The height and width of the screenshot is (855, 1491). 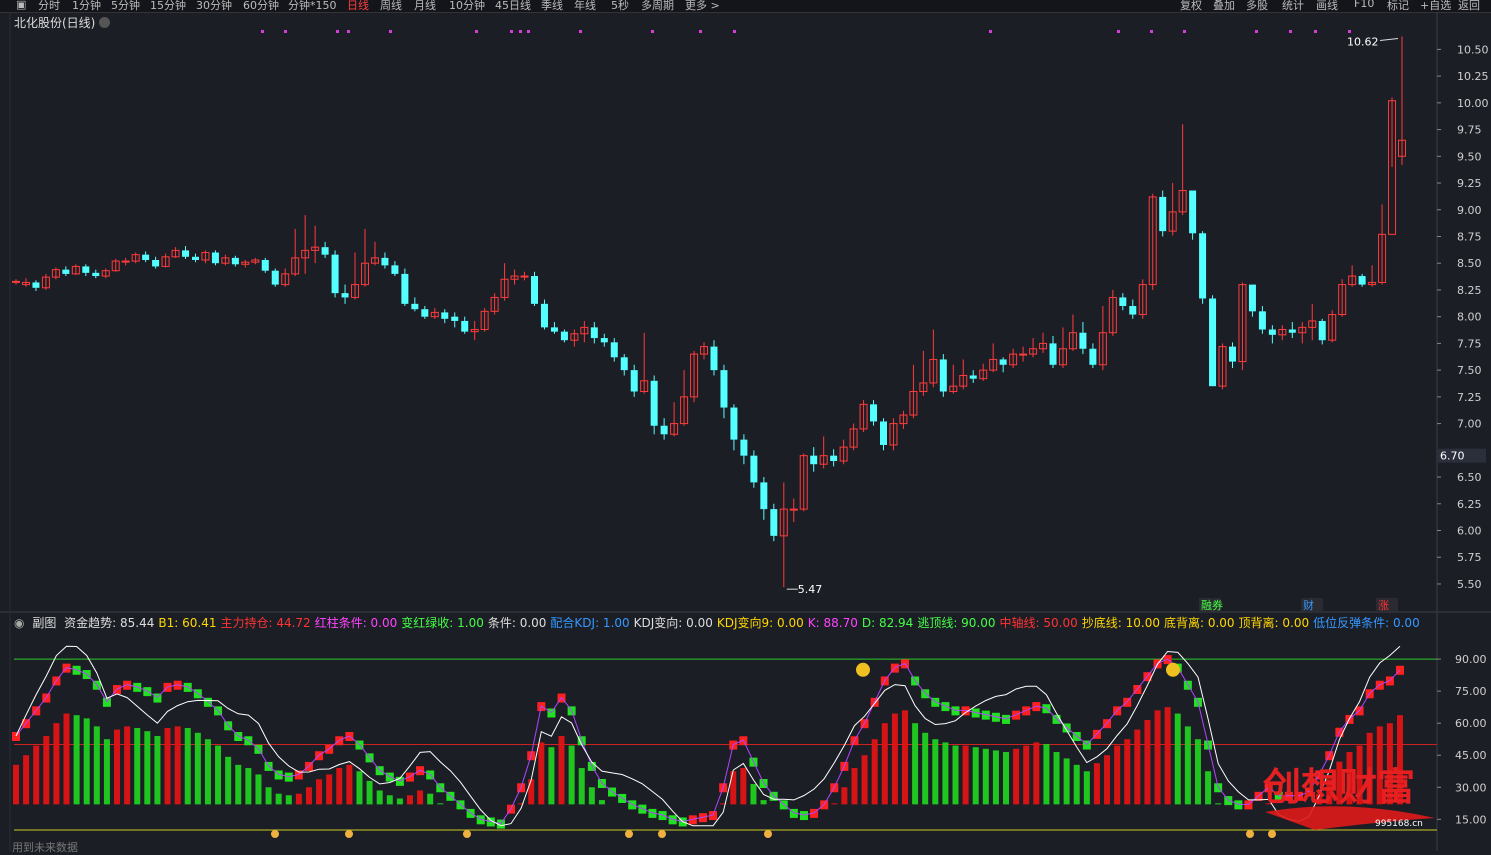 What do you see at coordinates (1469, 183) in the screenshot?
I see `price-tick-label: 9.25` at bounding box center [1469, 183].